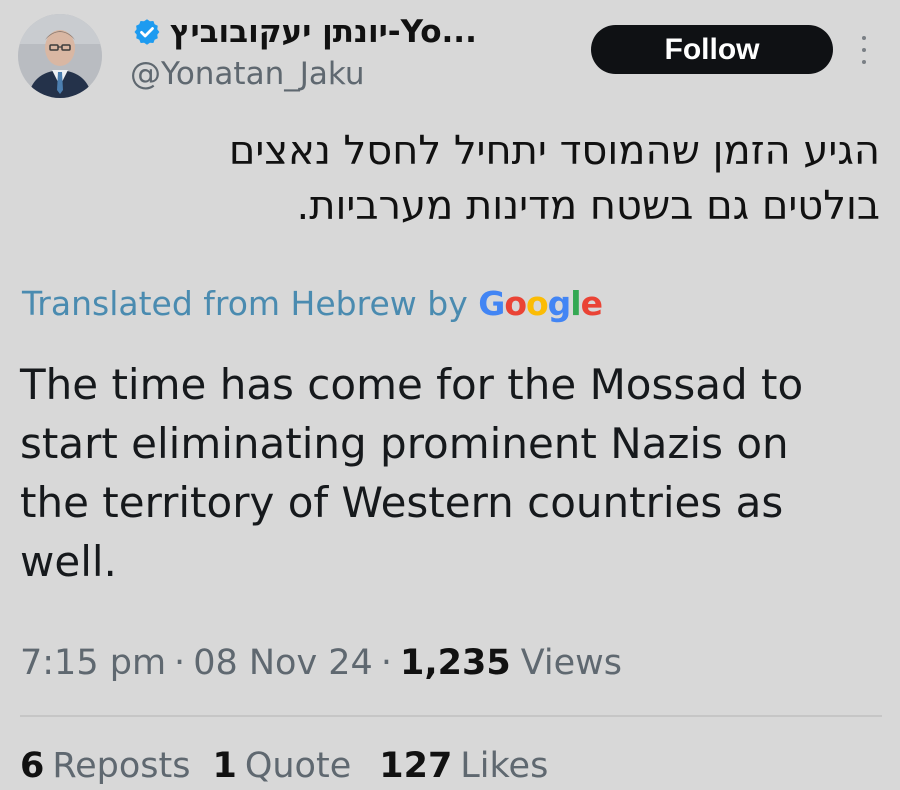  Describe the element at coordinates (554, 151) in the screenshot. I see `hebrew-line-1: הגיע הזמן שהמוסד יתחיל לחסל נאצים` at that location.